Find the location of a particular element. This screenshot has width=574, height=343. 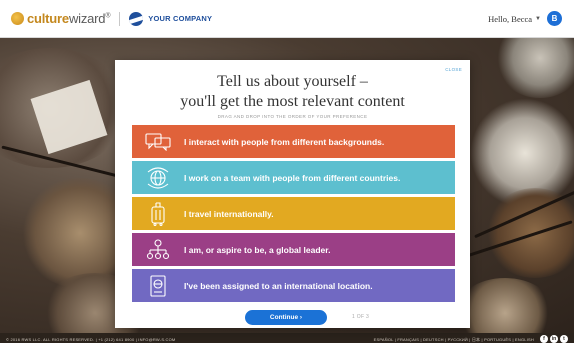

brand-name-light: wizard is located at coordinates (87, 18).